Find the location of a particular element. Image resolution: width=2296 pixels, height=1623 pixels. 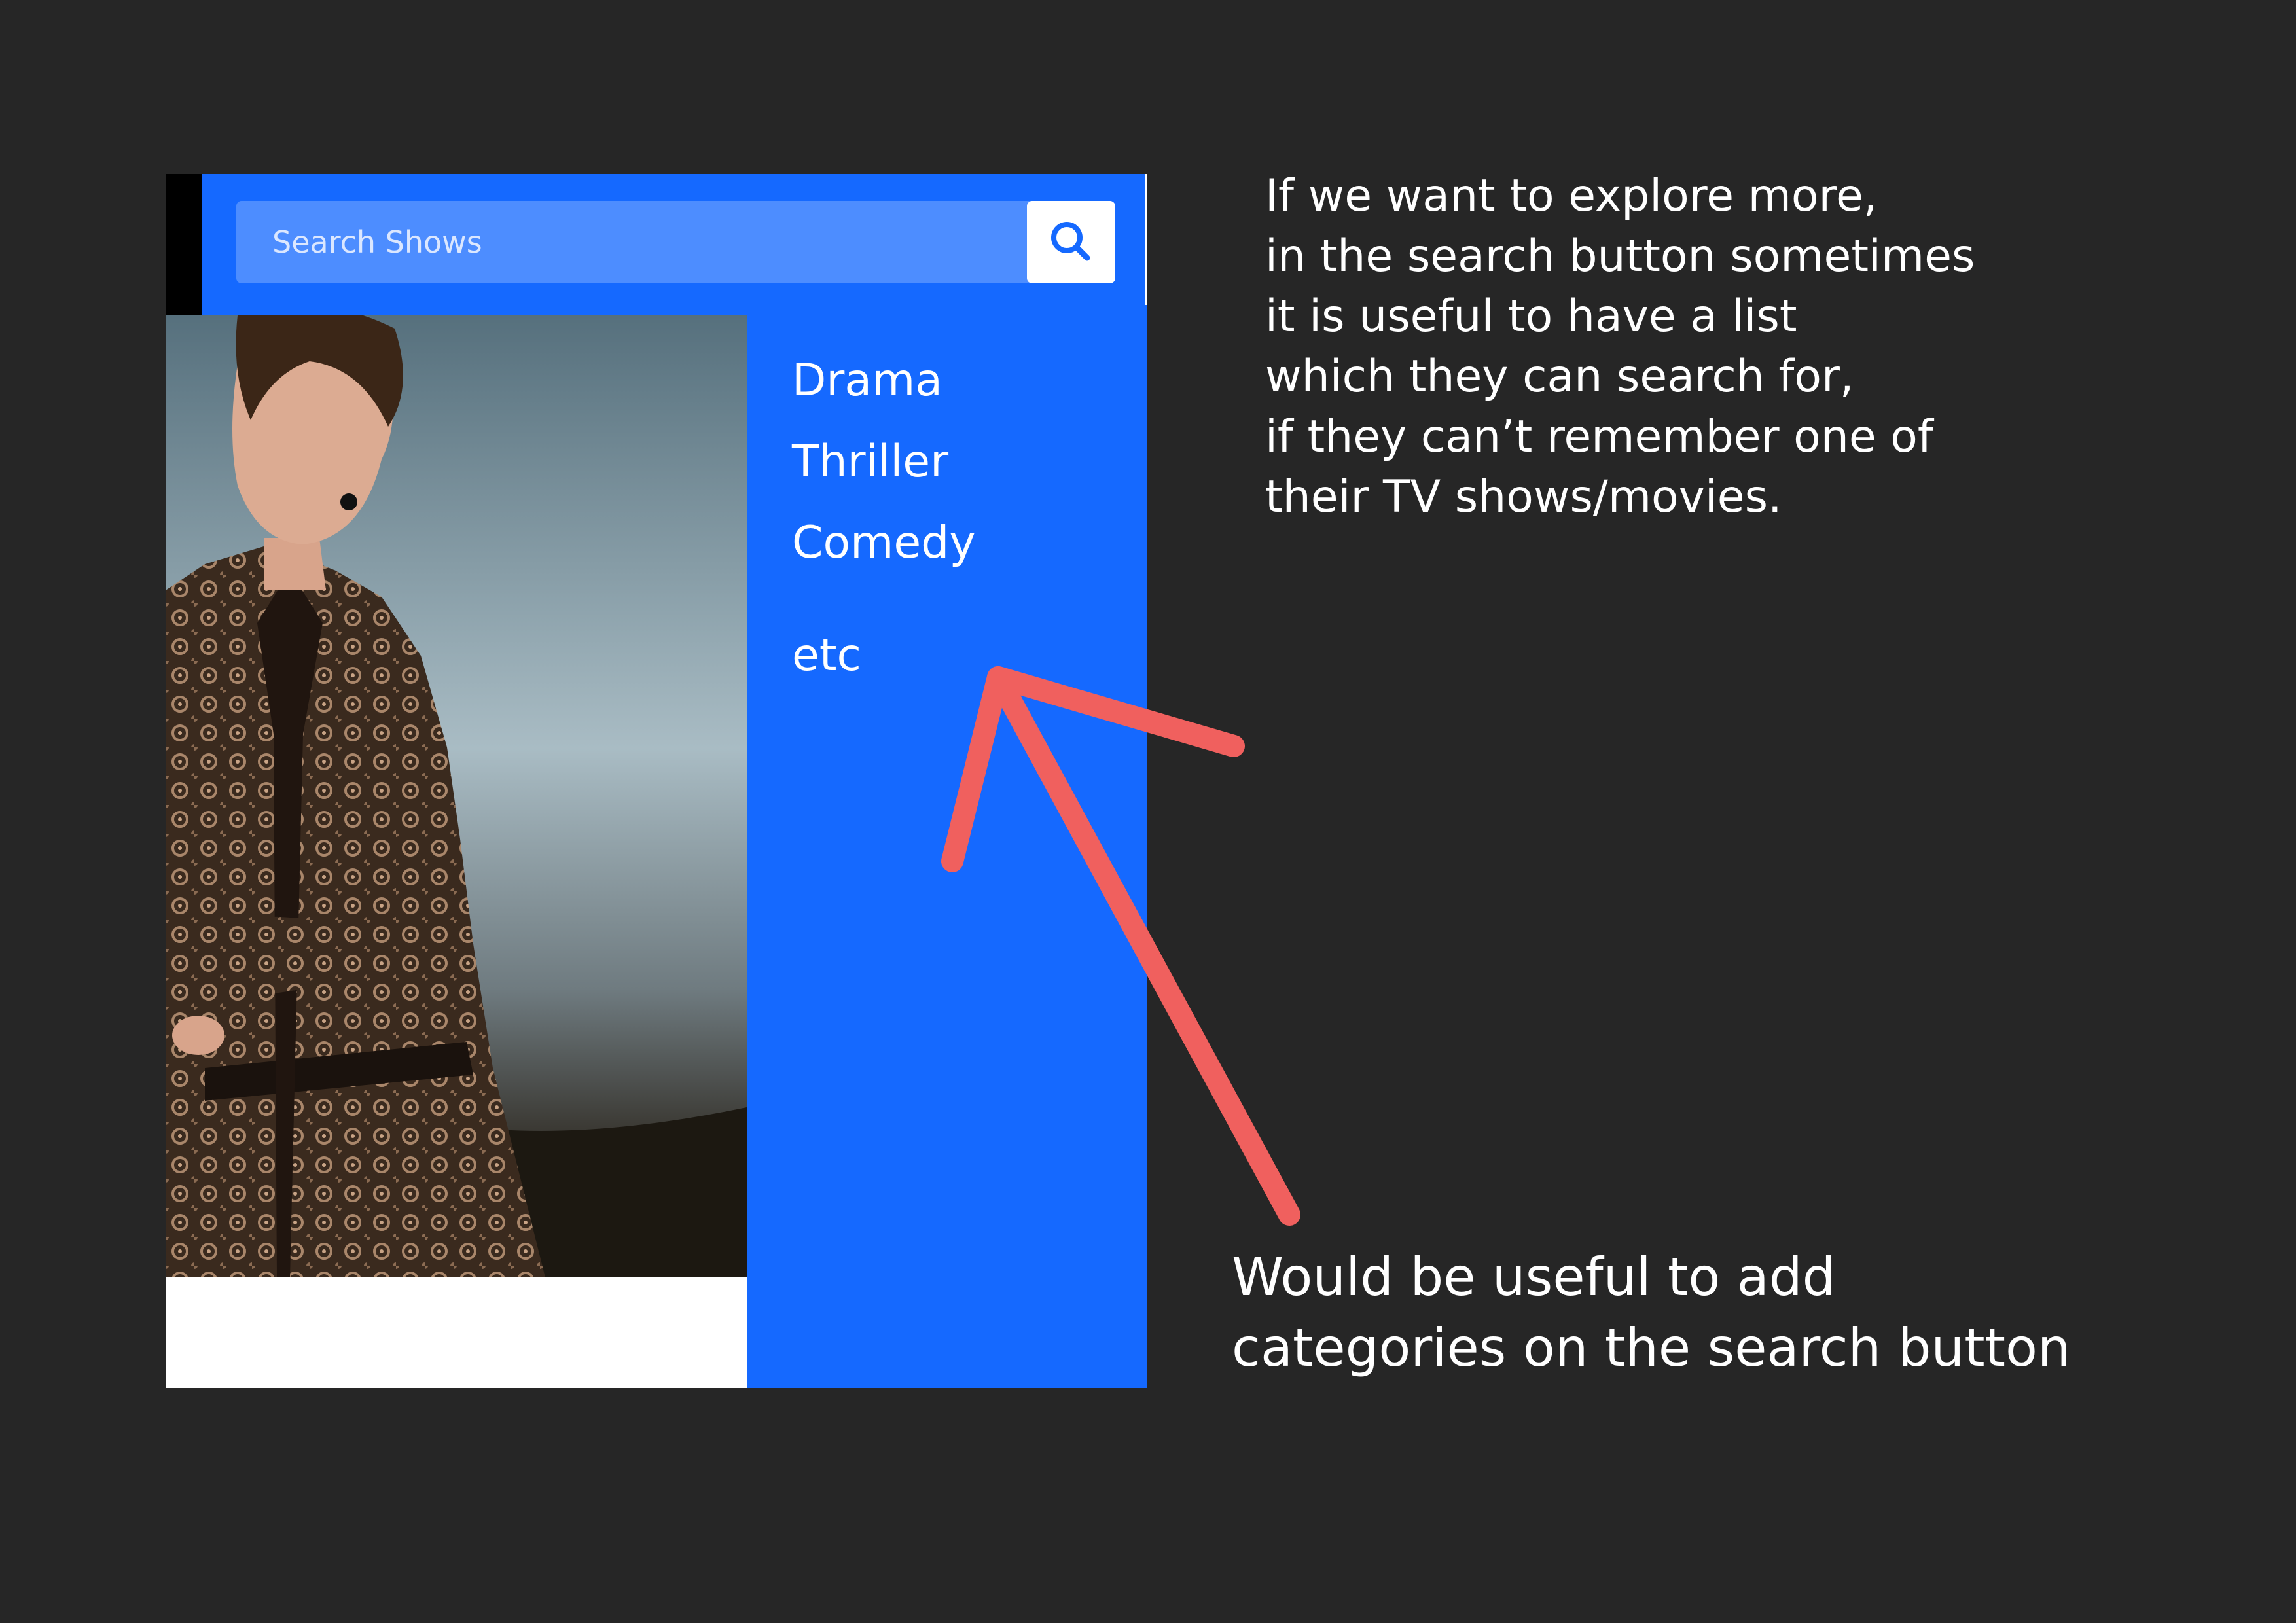

genre-item-etc: etc is located at coordinates (826, 655).